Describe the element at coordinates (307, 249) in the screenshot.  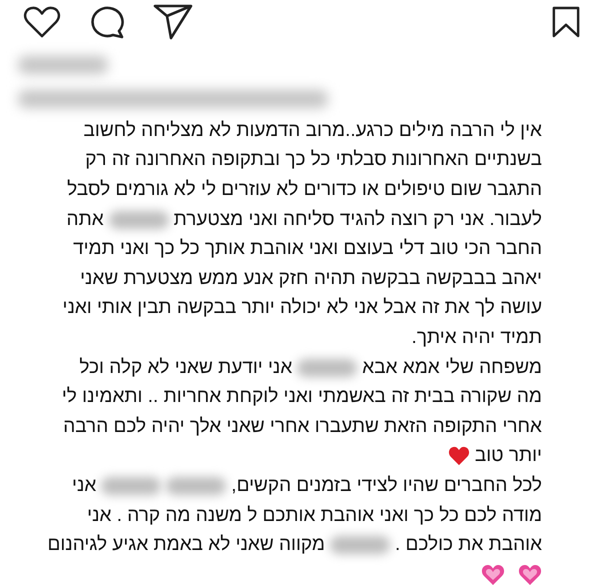
I see `caption-text: החבר הכי טוב דלי בעוצם ואני אוהבת אותך כל כך ואני תמיד` at that location.